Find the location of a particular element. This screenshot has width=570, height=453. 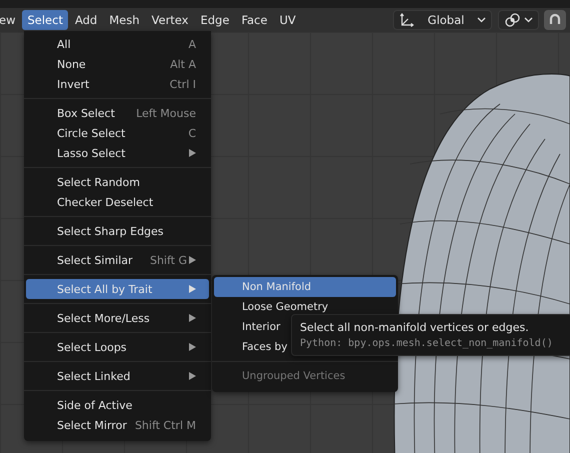

menu-item-label: Circle Select is located at coordinates (91, 133).